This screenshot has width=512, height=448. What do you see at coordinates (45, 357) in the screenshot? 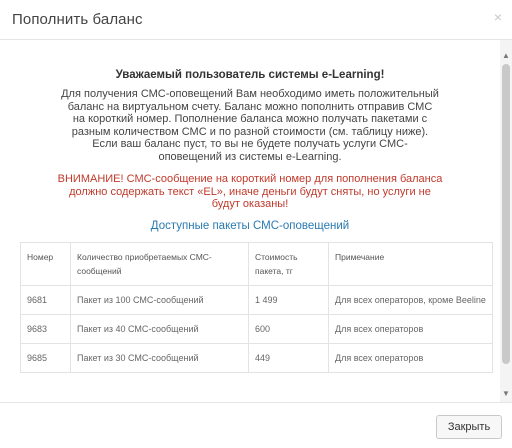
I see `cell-number: 9685` at bounding box center [45, 357].